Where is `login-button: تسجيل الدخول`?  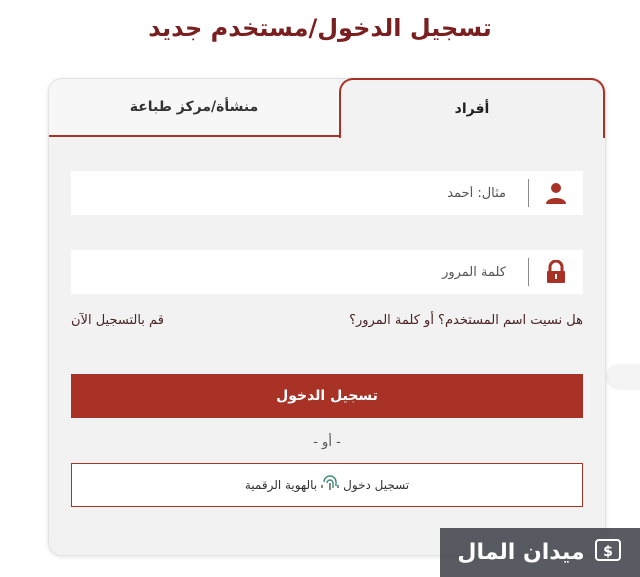
login-button: تسجيل الدخول is located at coordinates (327, 396).